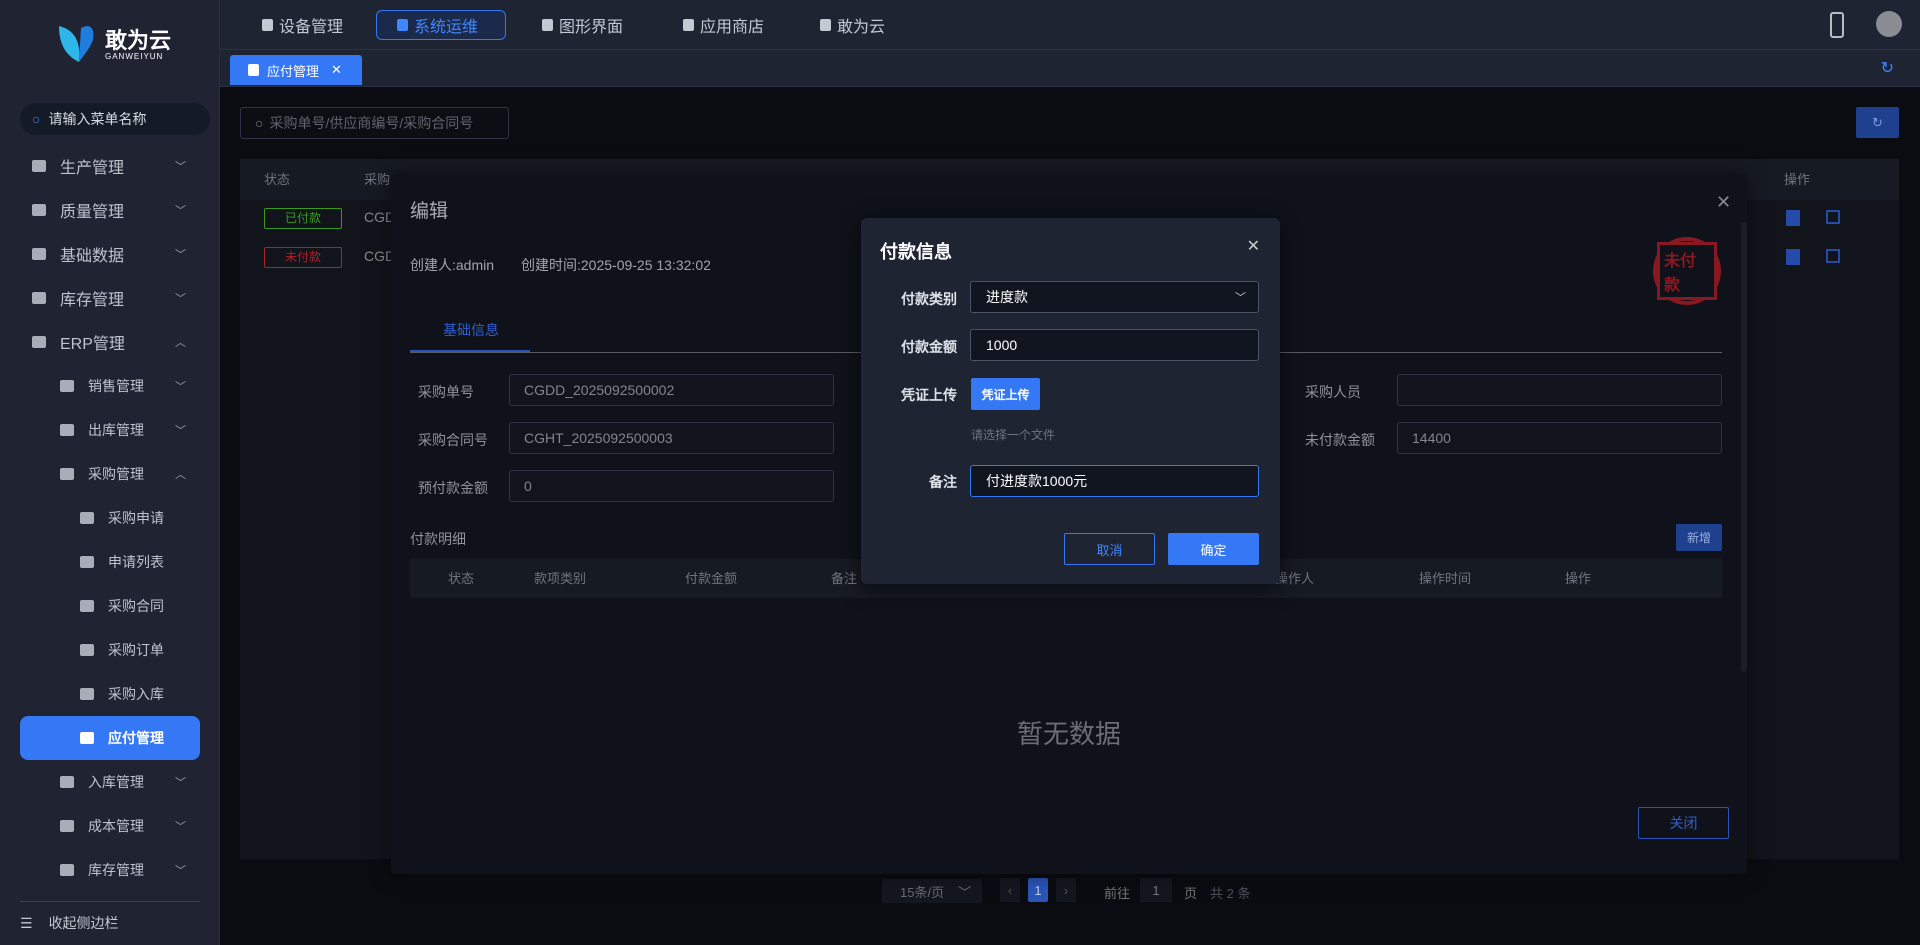 This screenshot has height=945, width=1920. I want to click on nav-device: 设备管理, so click(302, 25).